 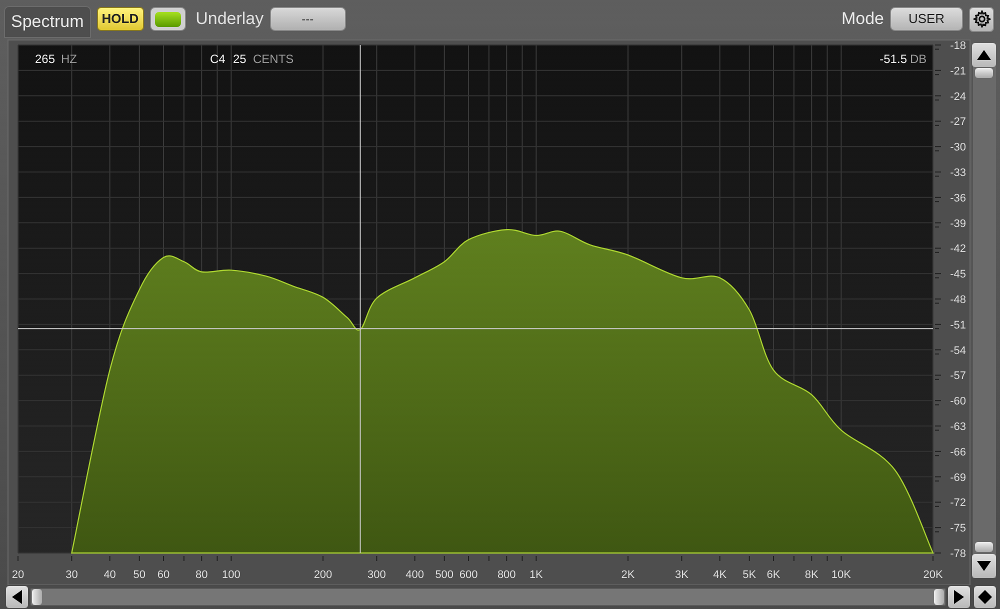 I want to click on x-axis-label: 20K, so click(x=933, y=575).